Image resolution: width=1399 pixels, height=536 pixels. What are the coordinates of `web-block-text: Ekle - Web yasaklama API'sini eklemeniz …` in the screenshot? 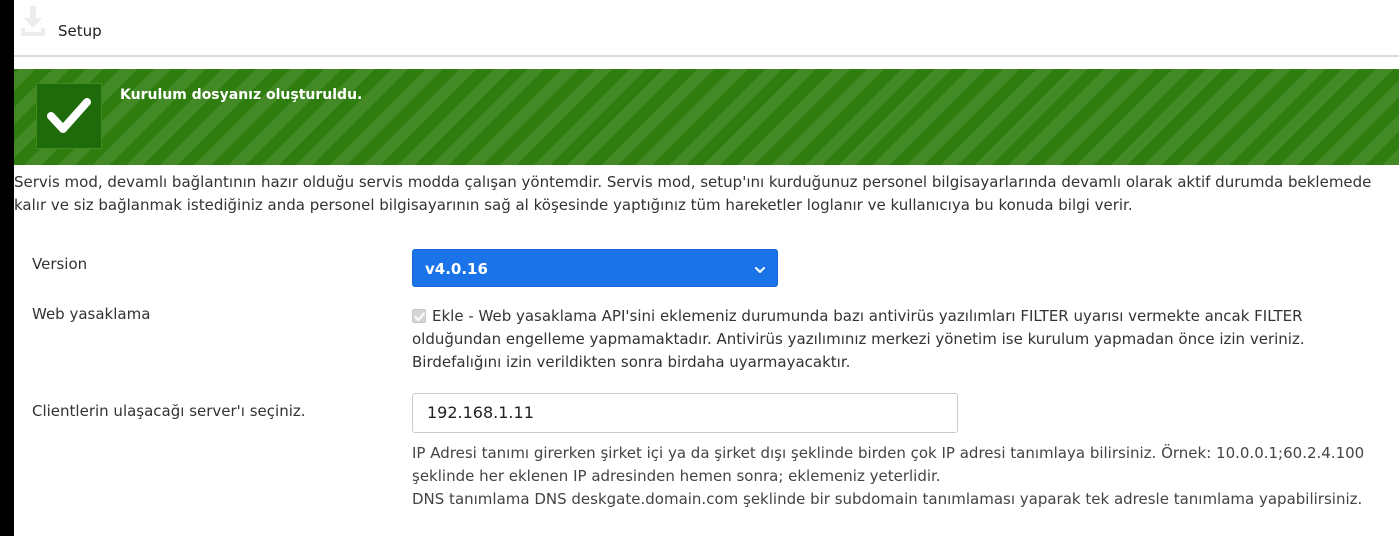 It's located at (858, 339).